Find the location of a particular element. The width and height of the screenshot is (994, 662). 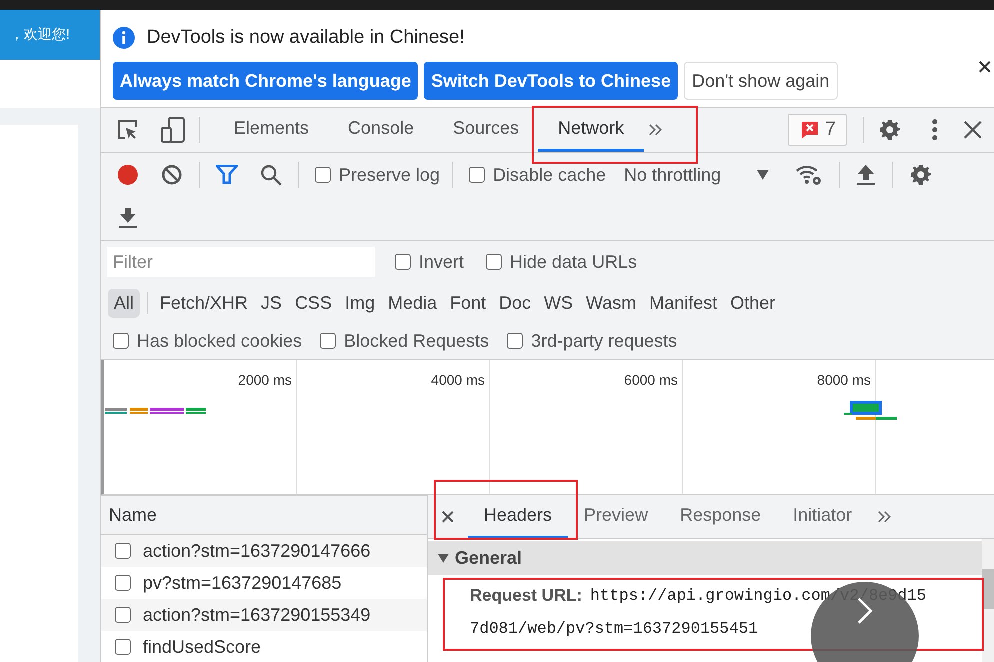

expand-arrow-icon is located at coordinates (443, 558).